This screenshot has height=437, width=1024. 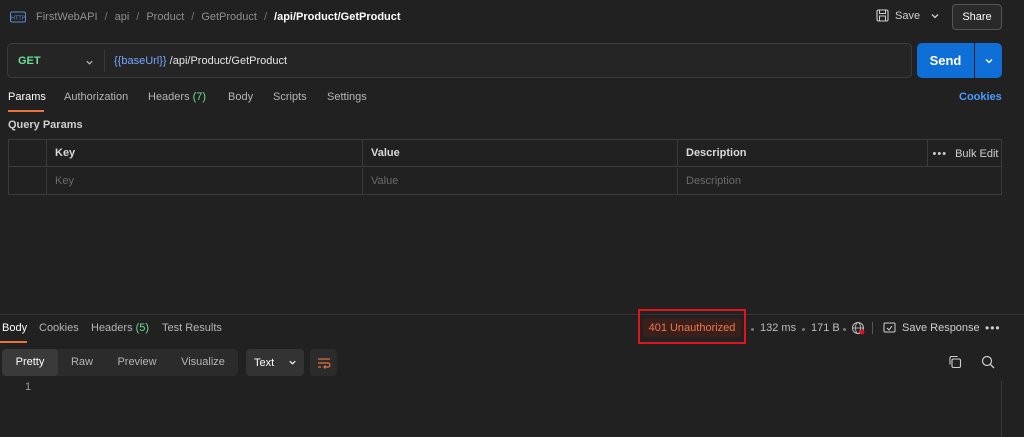 What do you see at coordinates (988, 362) in the screenshot?
I see `search-icon` at bounding box center [988, 362].